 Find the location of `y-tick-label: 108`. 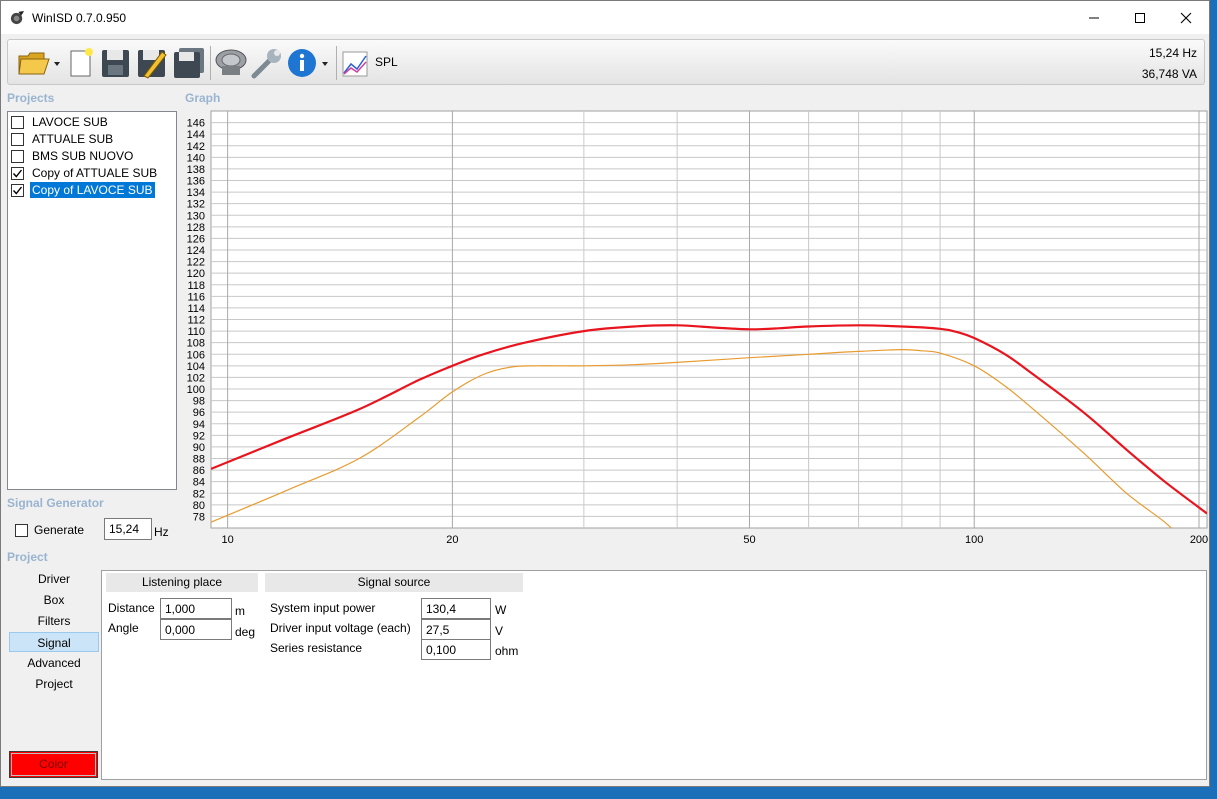

y-tick-label: 108 is located at coordinates (196, 344).